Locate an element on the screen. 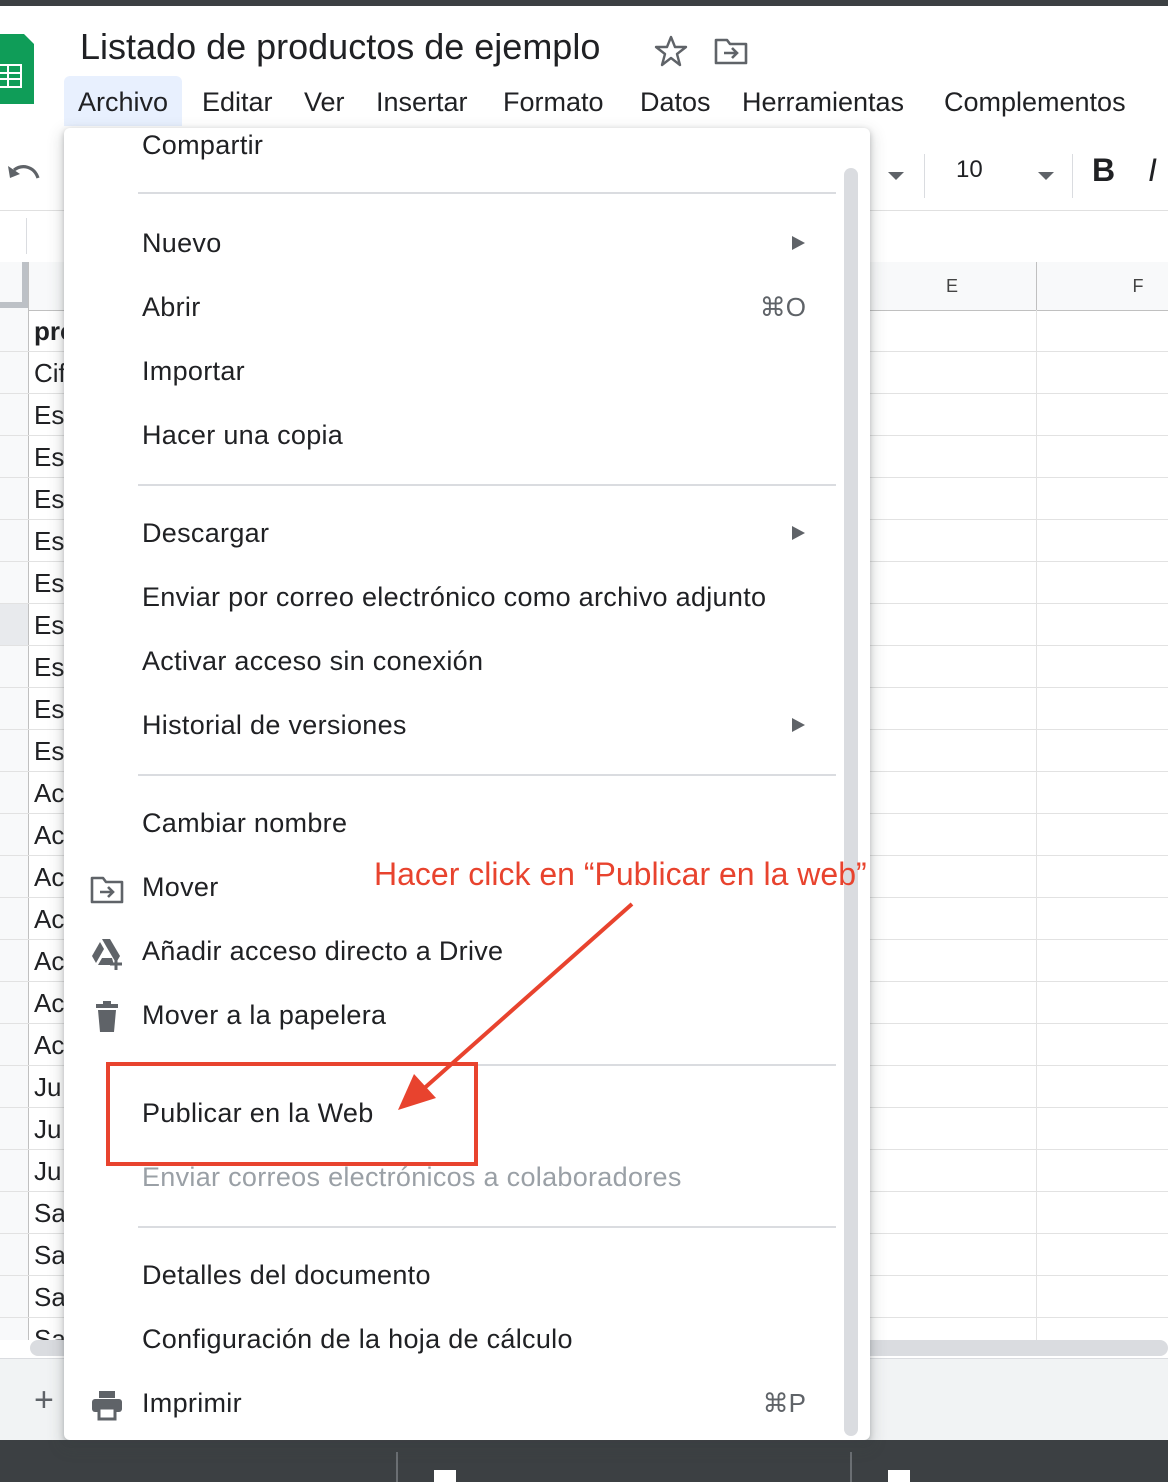 This screenshot has height=1482, width=1168. menu-item-download: Descargar is located at coordinates (205, 533).